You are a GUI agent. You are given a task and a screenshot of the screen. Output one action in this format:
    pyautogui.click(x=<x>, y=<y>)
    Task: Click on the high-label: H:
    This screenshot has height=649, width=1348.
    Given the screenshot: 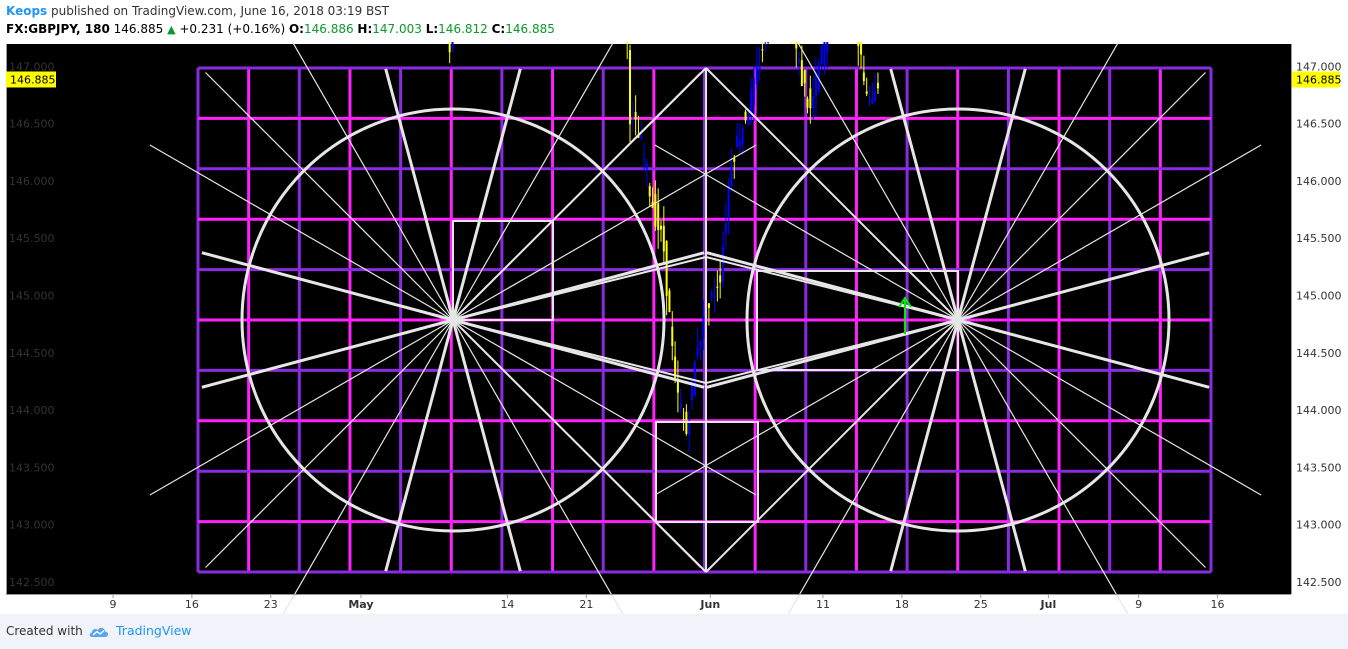 What is the action you would take?
    pyautogui.click(x=365, y=29)
    